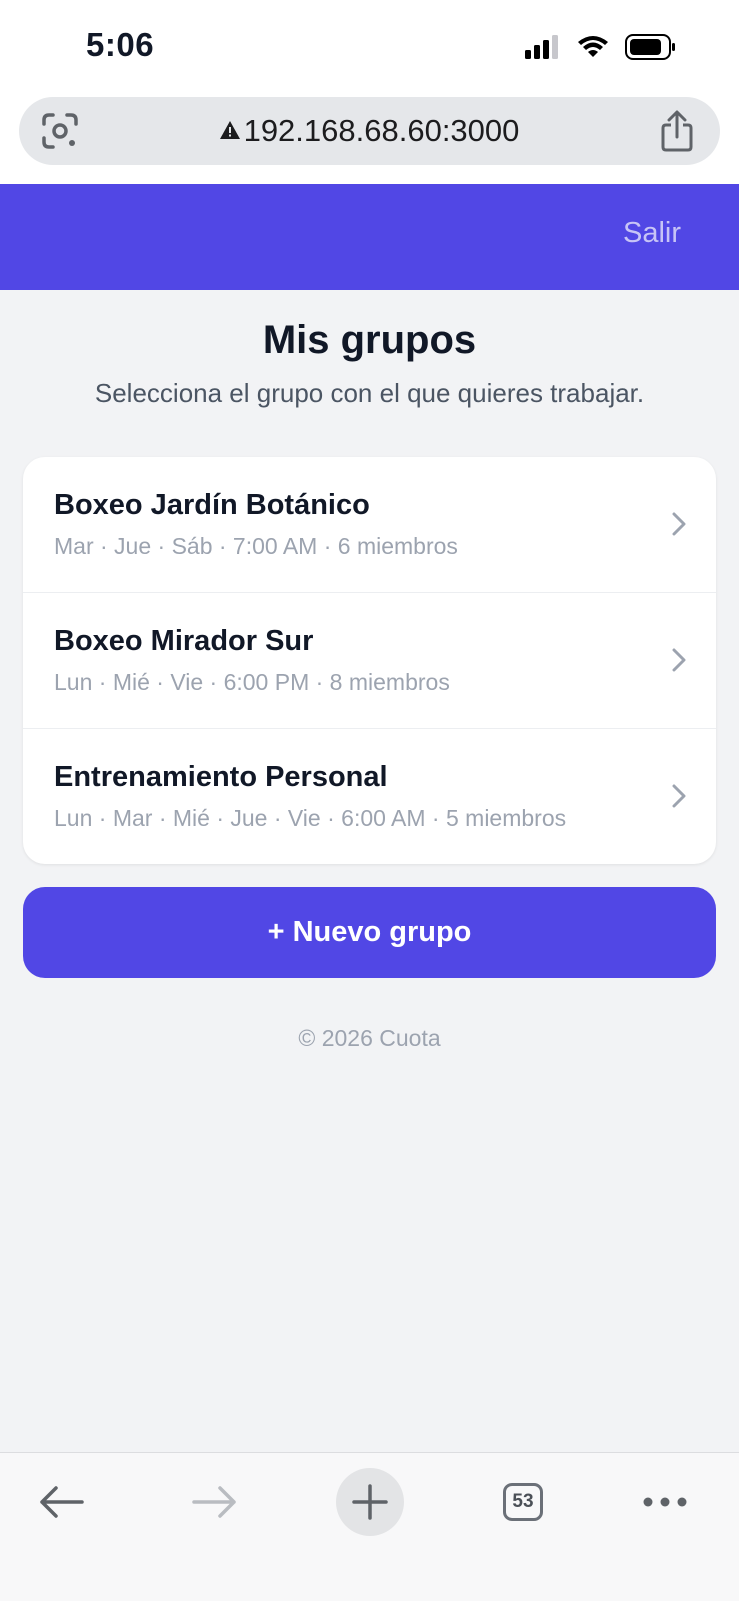 The image size is (739, 1601). What do you see at coordinates (677, 131) in the screenshot?
I see `share-icon` at bounding box center [677, 131].